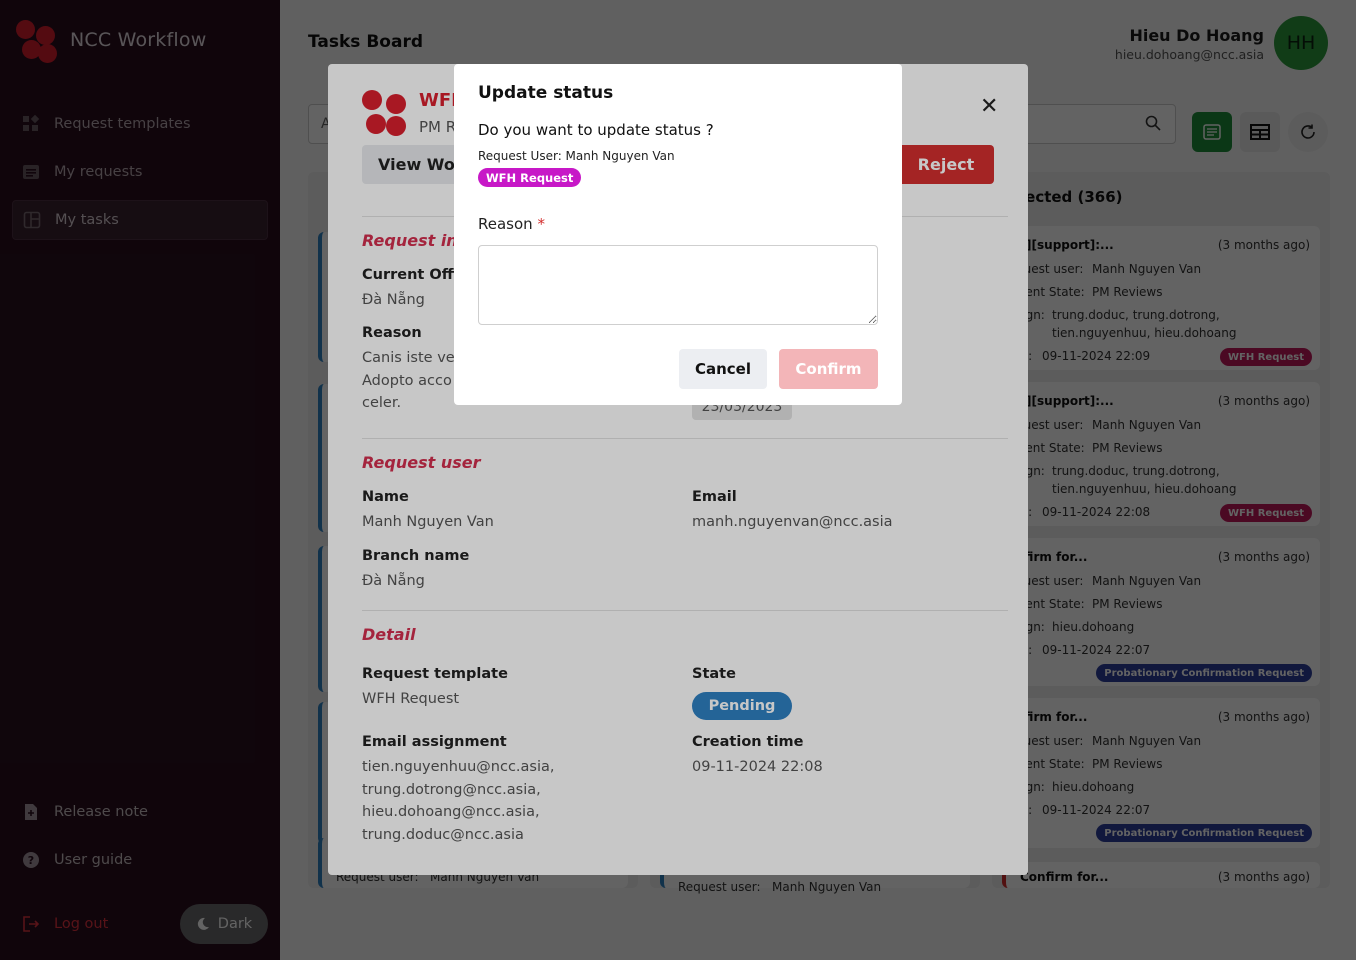  What do you see at coordinates (596, 130) in the screenshot?
I see `dialog-question: Do you want to update status ?` at bounding box center [596, 130].